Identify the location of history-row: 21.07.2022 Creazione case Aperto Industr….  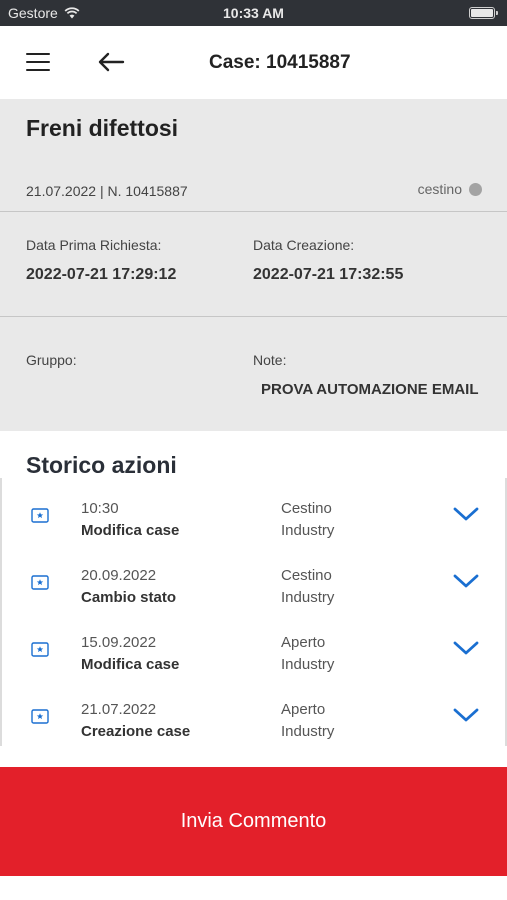
(253, 724).